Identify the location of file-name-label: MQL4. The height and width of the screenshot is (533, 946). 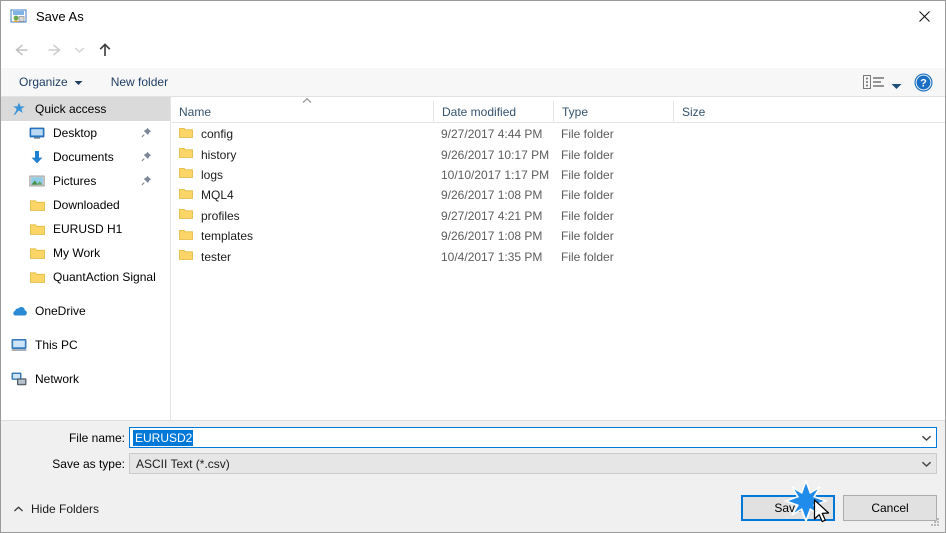
(217, 195).